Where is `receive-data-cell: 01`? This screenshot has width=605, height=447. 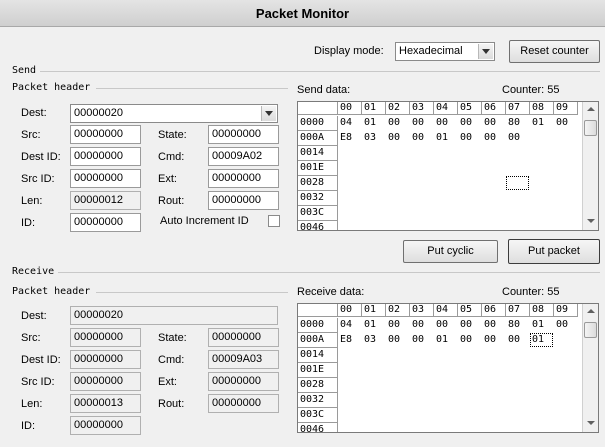 receive-data-cell: 01 is located at coordinates (374, 325).